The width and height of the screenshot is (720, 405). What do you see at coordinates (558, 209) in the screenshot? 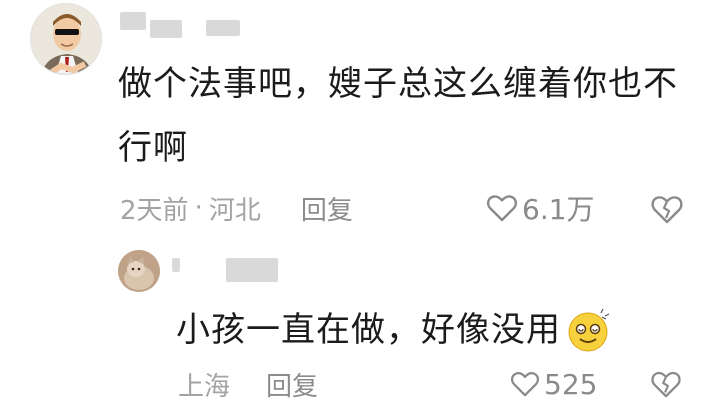
I see `like-count: 6.1万` at bounding box center [558, 209].